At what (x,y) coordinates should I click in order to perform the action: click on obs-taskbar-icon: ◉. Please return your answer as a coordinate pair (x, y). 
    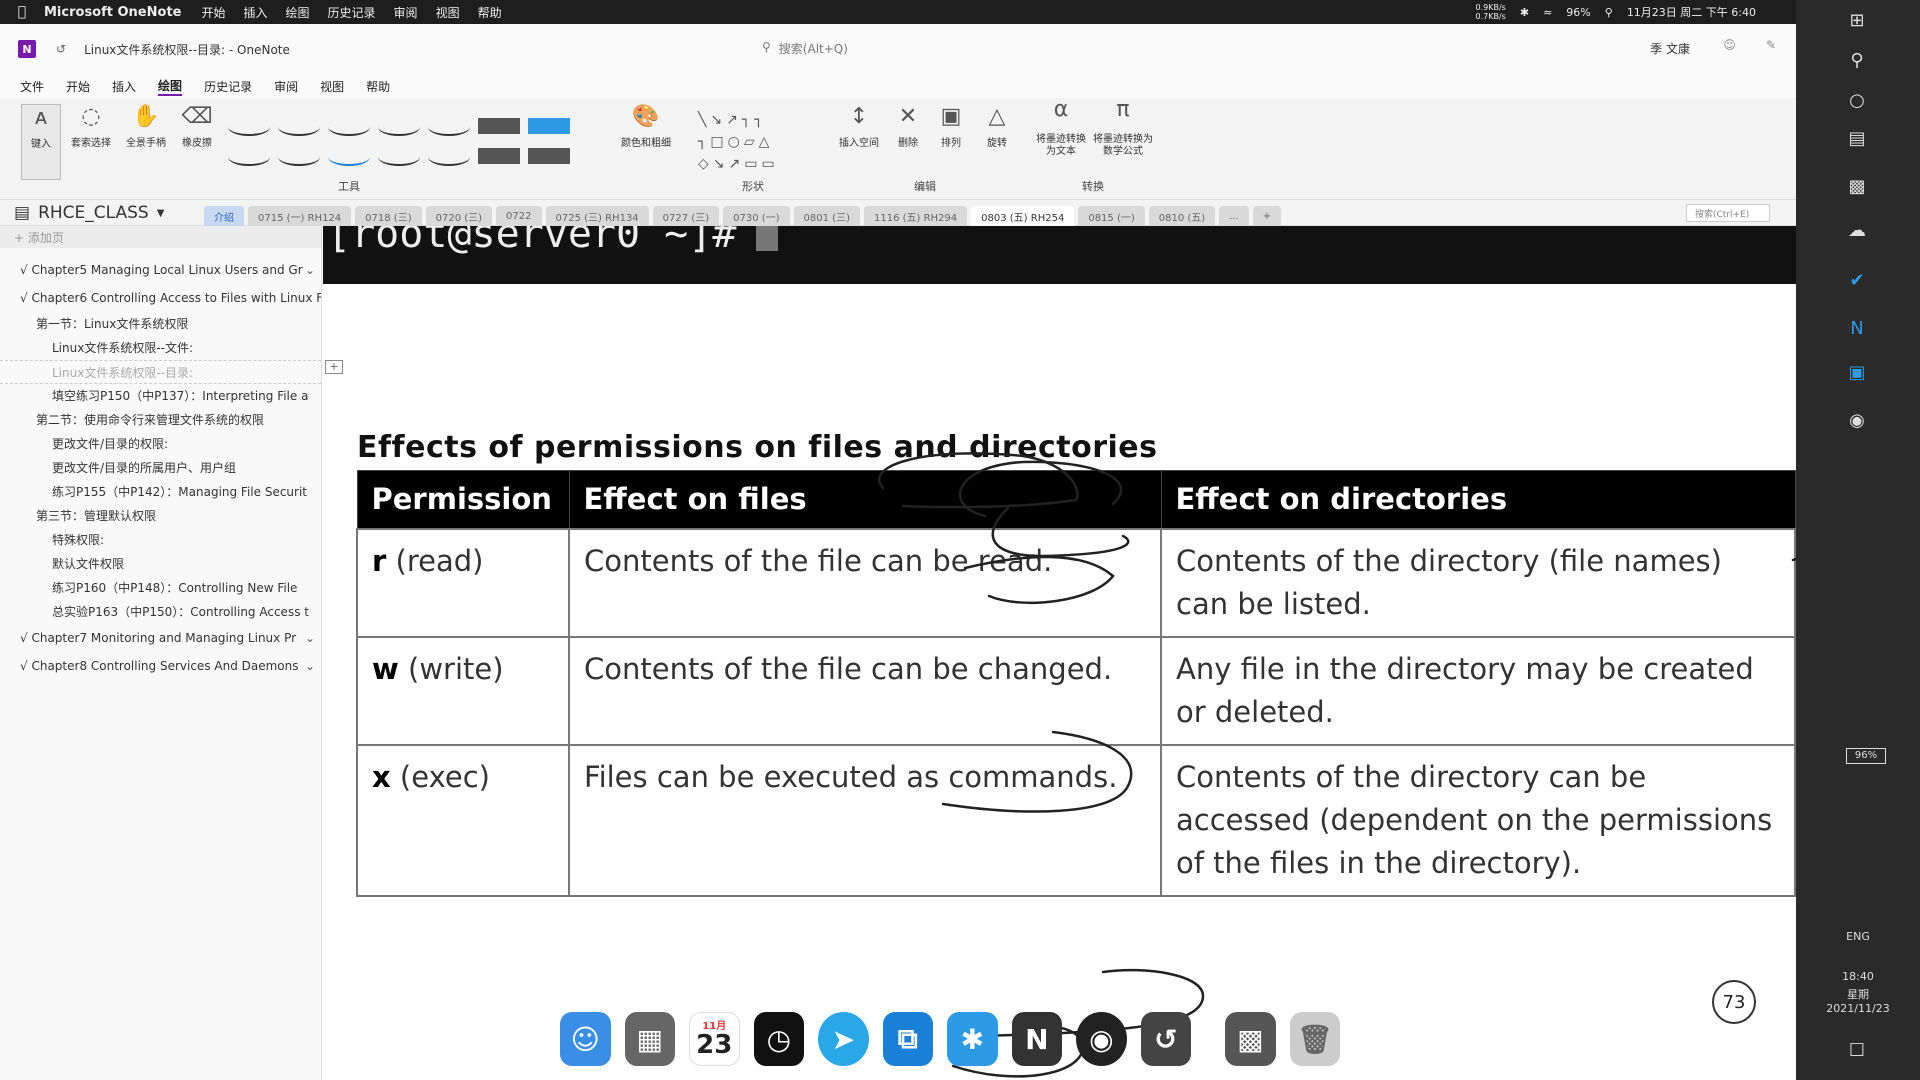
    Looking at the image, I should click on (1857, 423).